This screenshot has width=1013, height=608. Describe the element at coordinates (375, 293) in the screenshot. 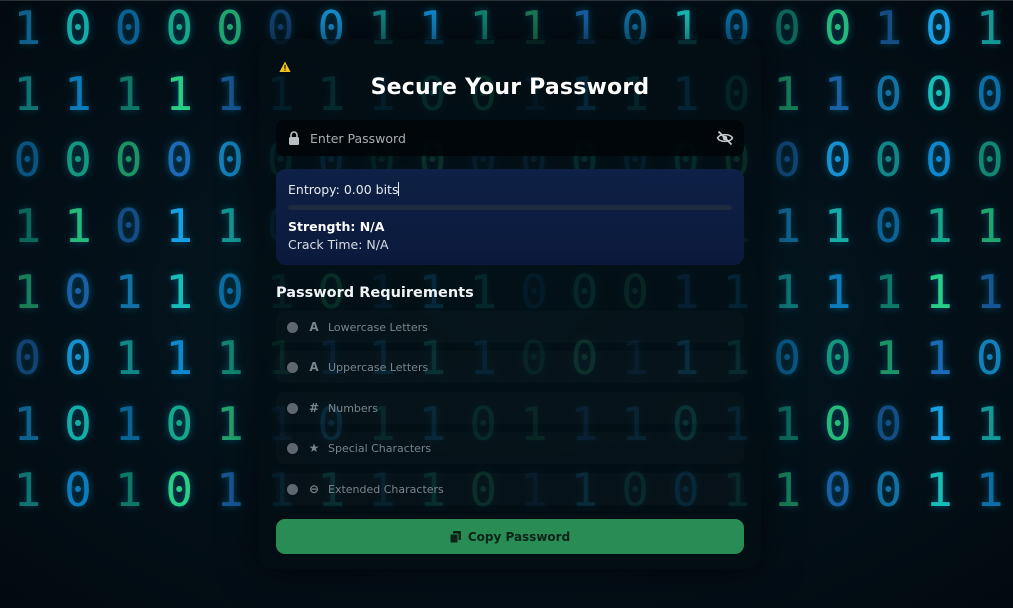

I see `requirements-heading: Password Requirements` at that location.